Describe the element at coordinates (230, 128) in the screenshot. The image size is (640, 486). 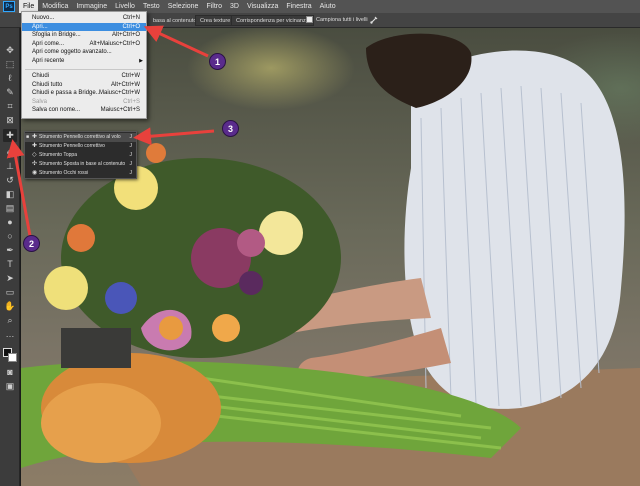
I see `callout-badge-3: 3` at that location.